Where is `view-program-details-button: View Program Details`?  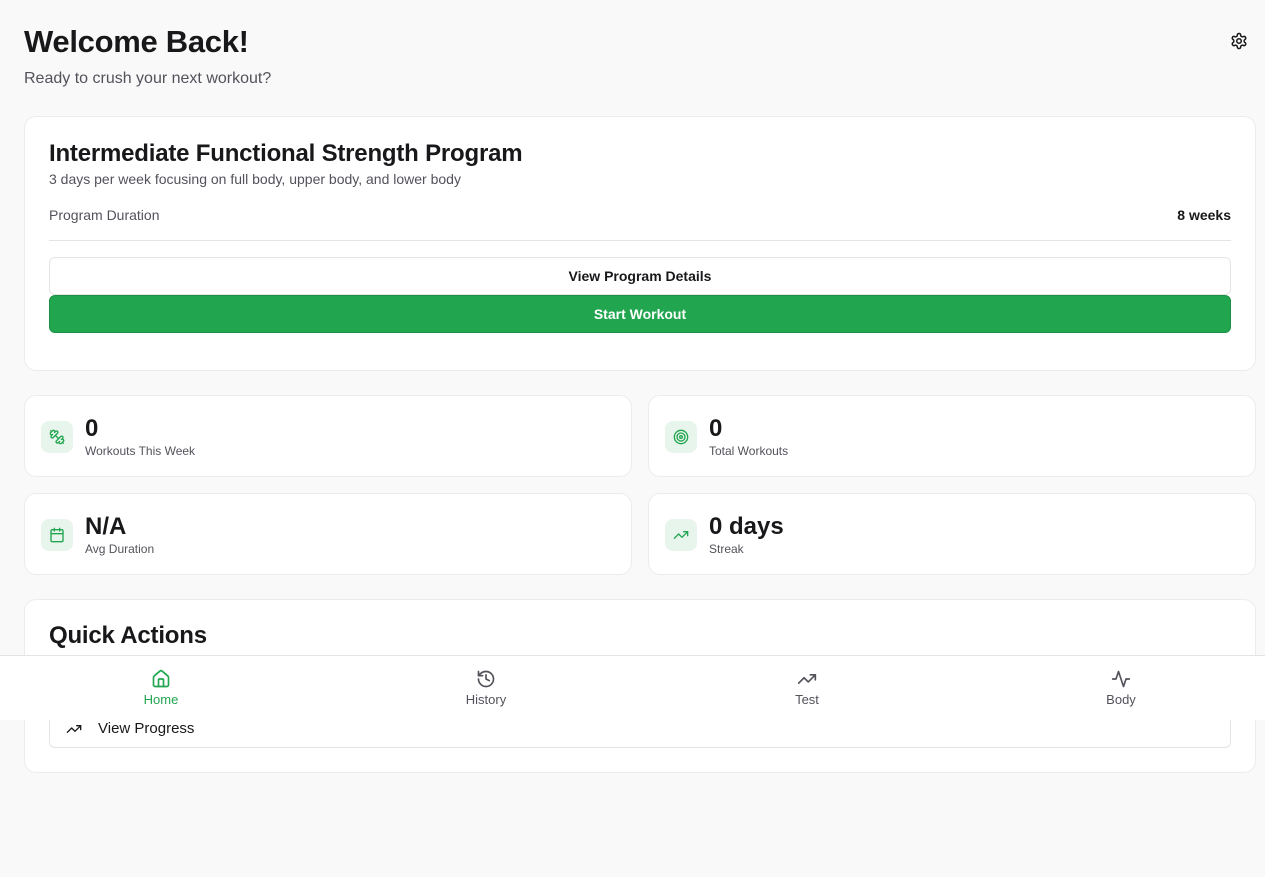 view-program-details-button: View Program Details is located at coordinates (640, 276).